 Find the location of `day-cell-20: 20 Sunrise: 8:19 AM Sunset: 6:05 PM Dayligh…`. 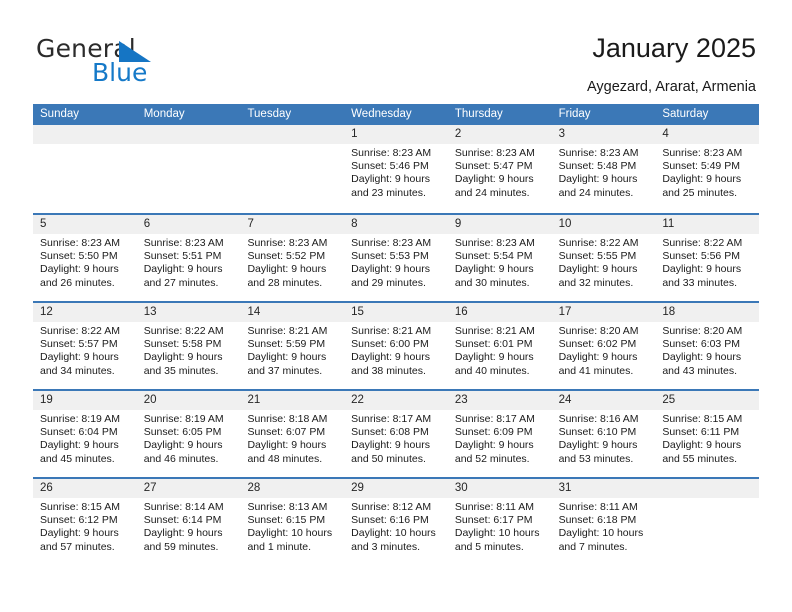

day-cell-20: 20 Sunrise: 8:19 AM Sunset: 6:05 PM Dayligh… is located at coordinates (189, 434).